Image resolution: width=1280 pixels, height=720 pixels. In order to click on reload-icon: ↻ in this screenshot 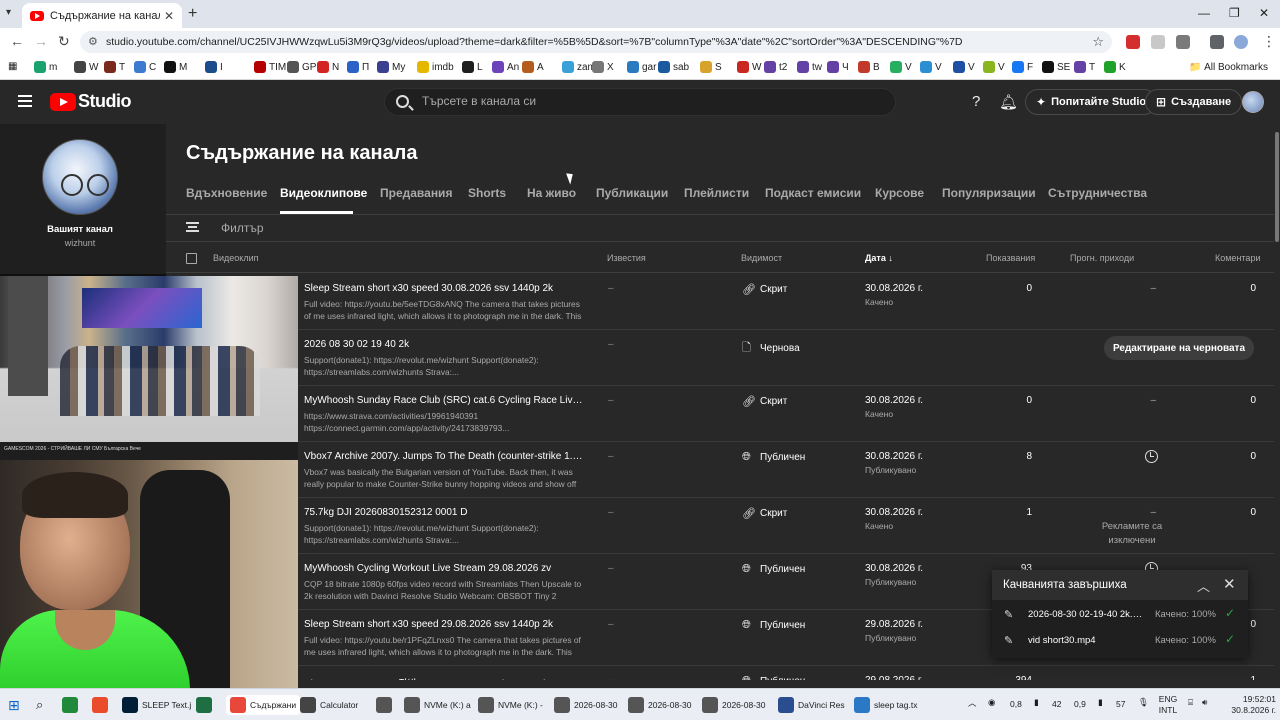, I will do `click(64, 41)`.